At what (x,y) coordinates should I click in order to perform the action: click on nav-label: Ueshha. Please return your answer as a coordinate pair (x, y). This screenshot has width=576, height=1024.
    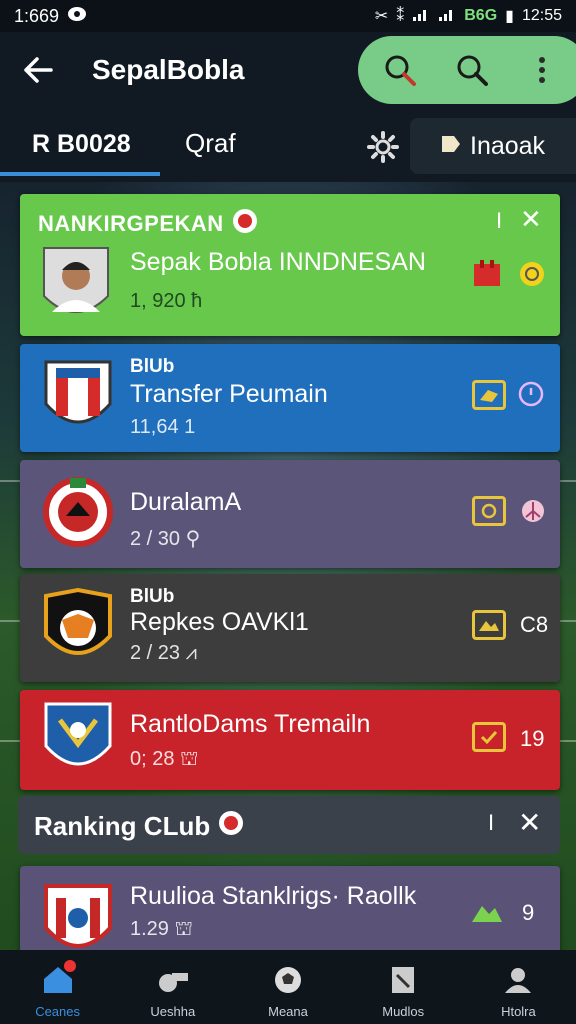
    Looking at the image, I should click on (173, 1011).